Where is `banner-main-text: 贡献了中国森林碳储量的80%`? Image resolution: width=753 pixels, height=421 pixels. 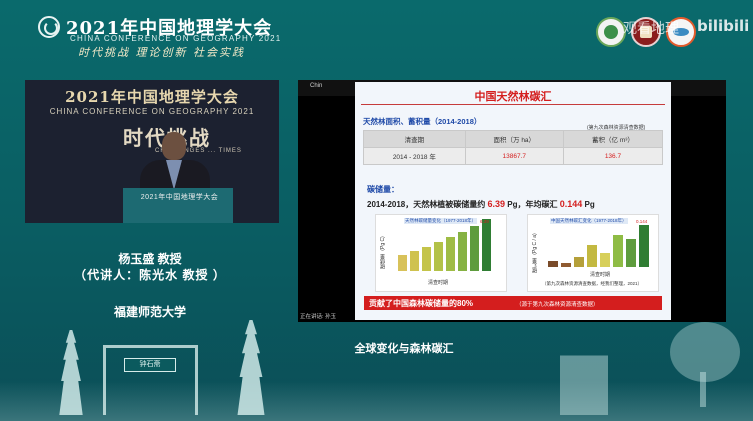
banner-main-text: 贡献了中国森林碳储量的80% is located at coordinates (421, 303).